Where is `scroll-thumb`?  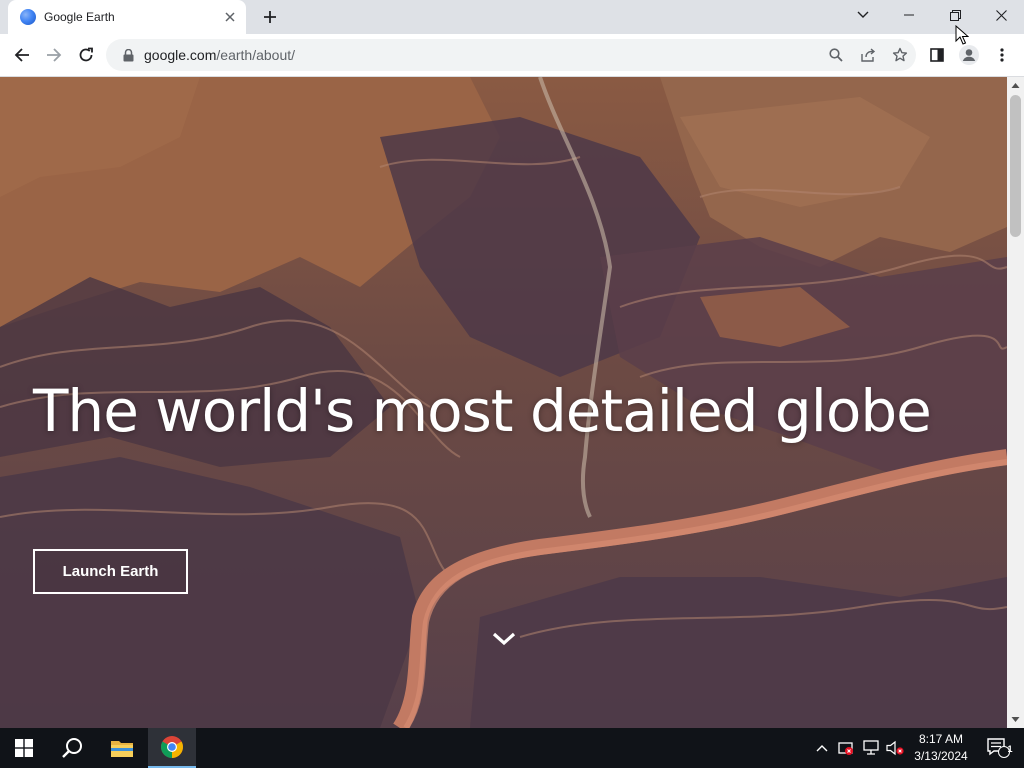 scroll-thumb is located at coordinates (1015, 166).